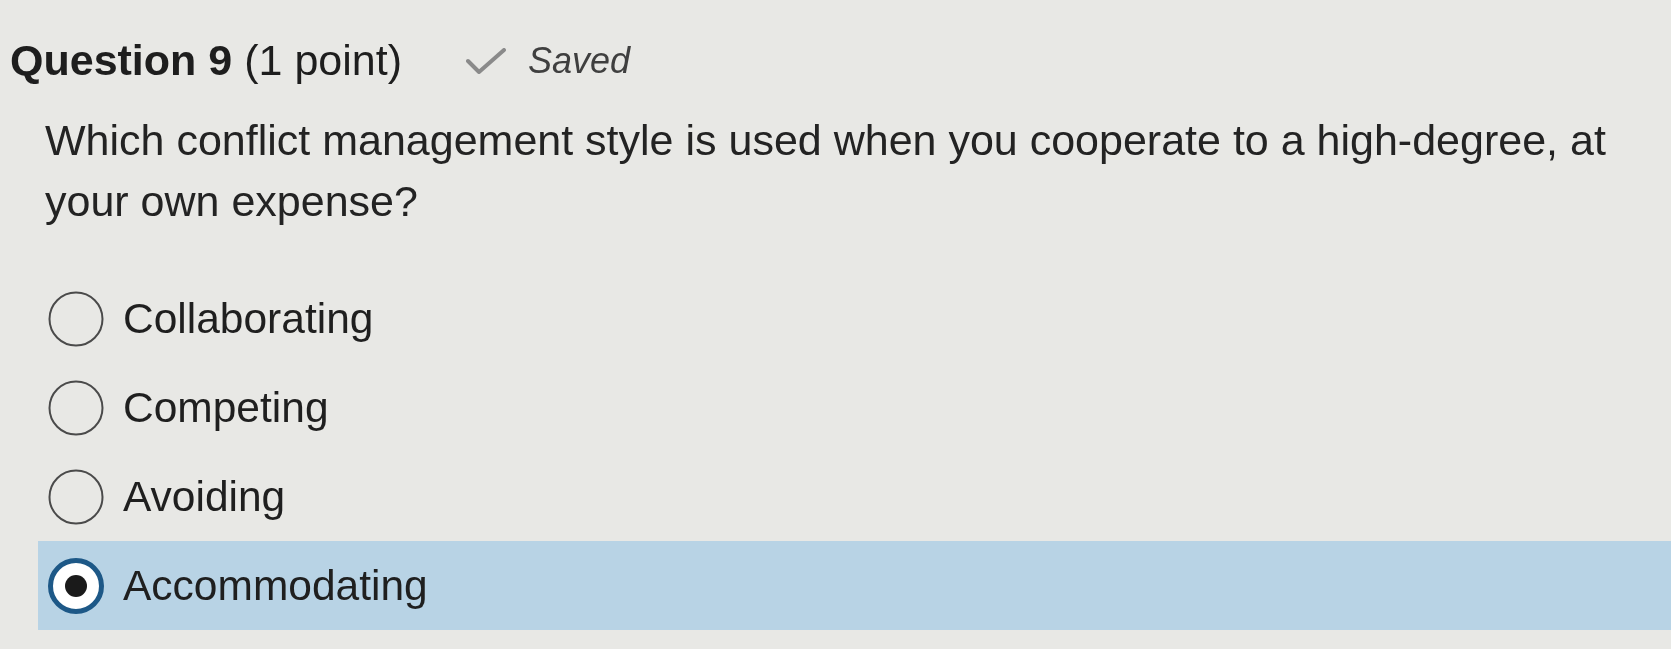 This screenshot has height=649, width=1671. Describe the element at coordinates (206, 318) in the screenshot. I see `answer-option: Collaborating` at that location.